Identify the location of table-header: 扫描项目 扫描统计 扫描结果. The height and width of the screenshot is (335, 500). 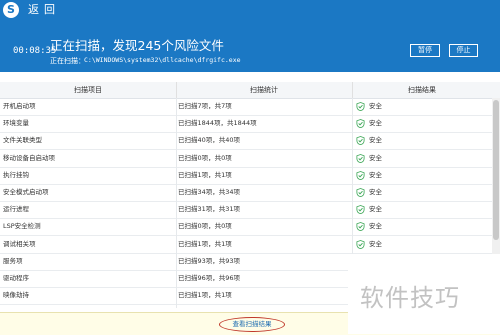
(250, 90).